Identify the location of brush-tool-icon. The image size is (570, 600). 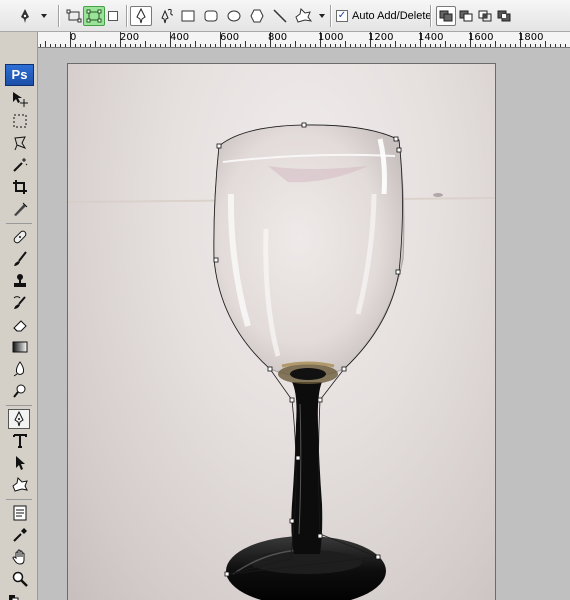
(20, 259).